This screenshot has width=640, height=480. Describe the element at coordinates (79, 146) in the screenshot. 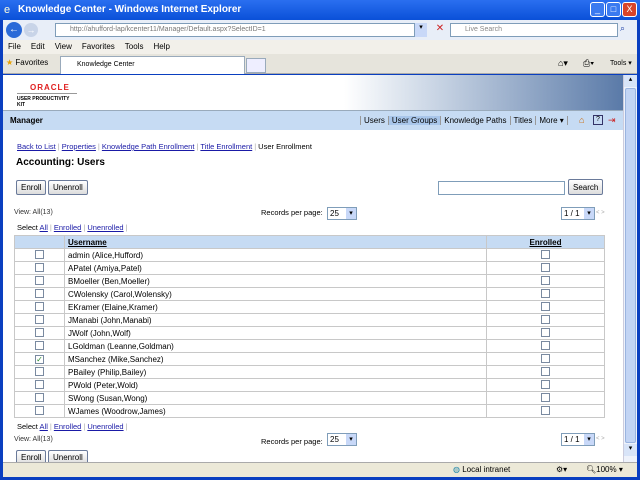

I see `properties-link: Properties` at that location.